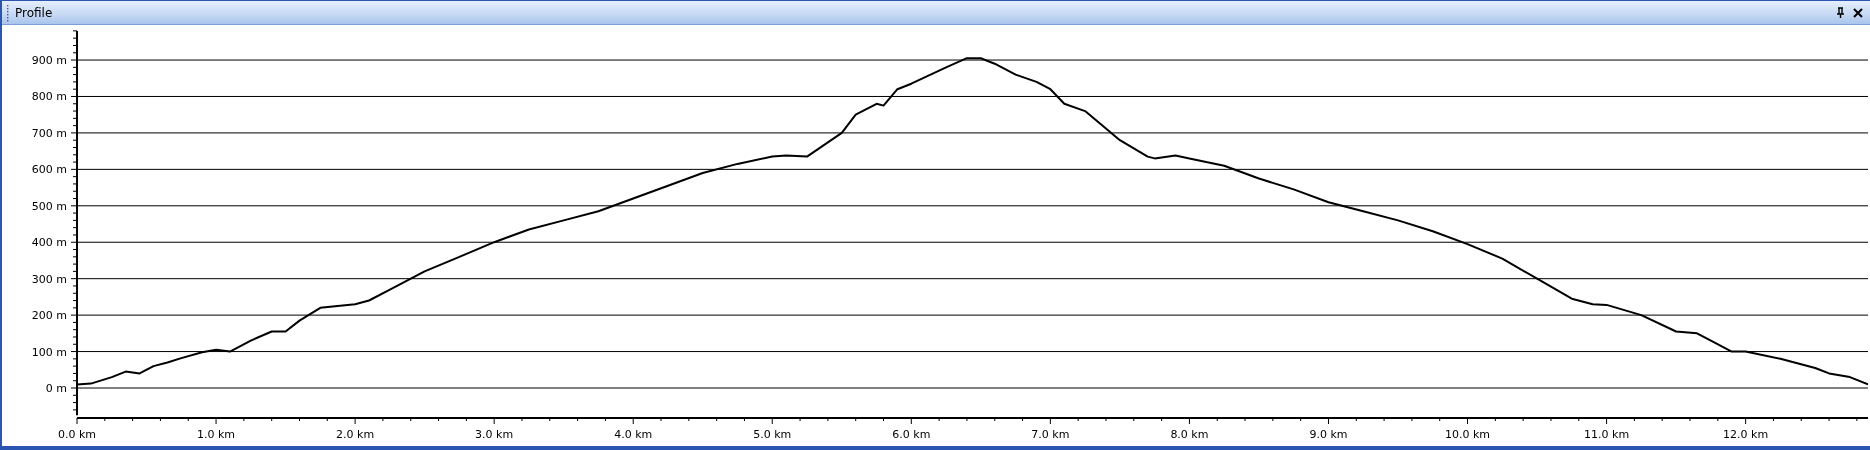  Describe the element at coordinates (56, 388) in the screenshot. I see `axis-label: 0 m` at that location.